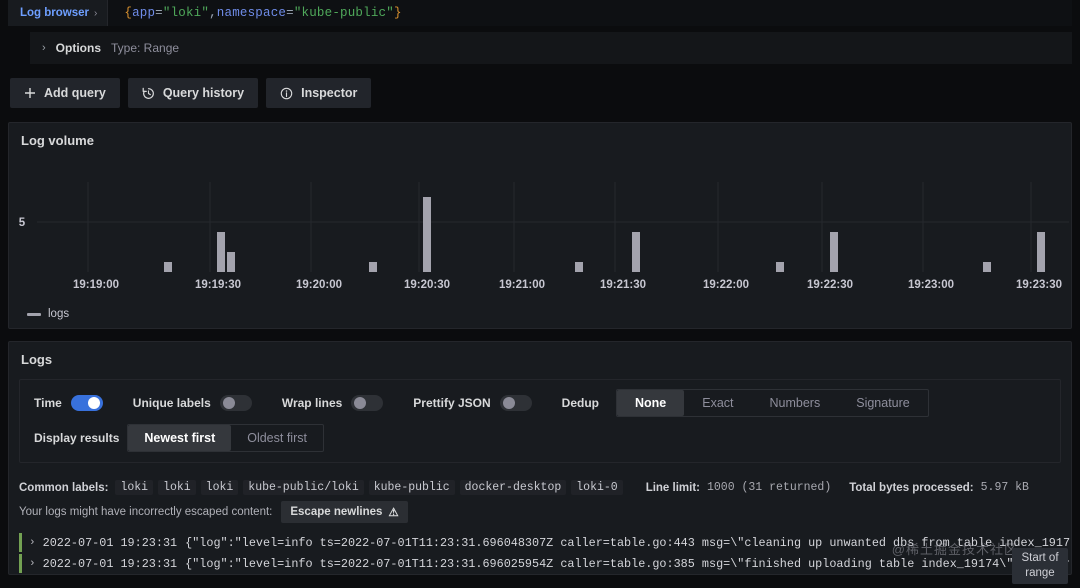 This screenshot has width=1080, height=588. I want to click on svg-text: 19:22:00, so click(726, 285).